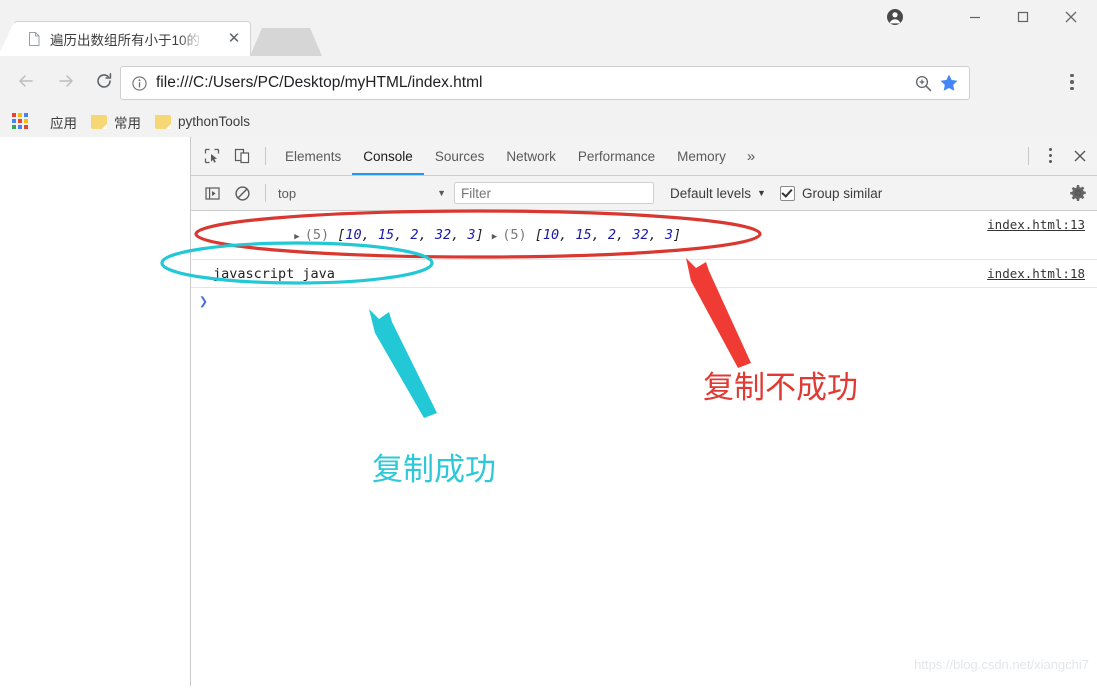 This screenshot has width=1097, height=691. I want to click on console-filter-bar: top ▼ Default levels ▼ Group similar, so click(644, 193).